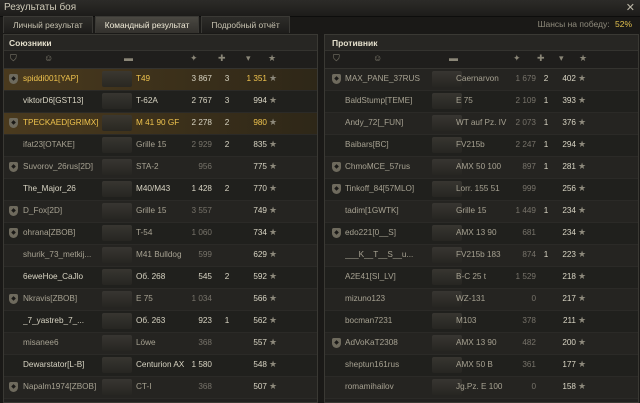 The image size is (640, 403). I want to click on player-name: MAX_PANE_37RUS, so click(382, 78).